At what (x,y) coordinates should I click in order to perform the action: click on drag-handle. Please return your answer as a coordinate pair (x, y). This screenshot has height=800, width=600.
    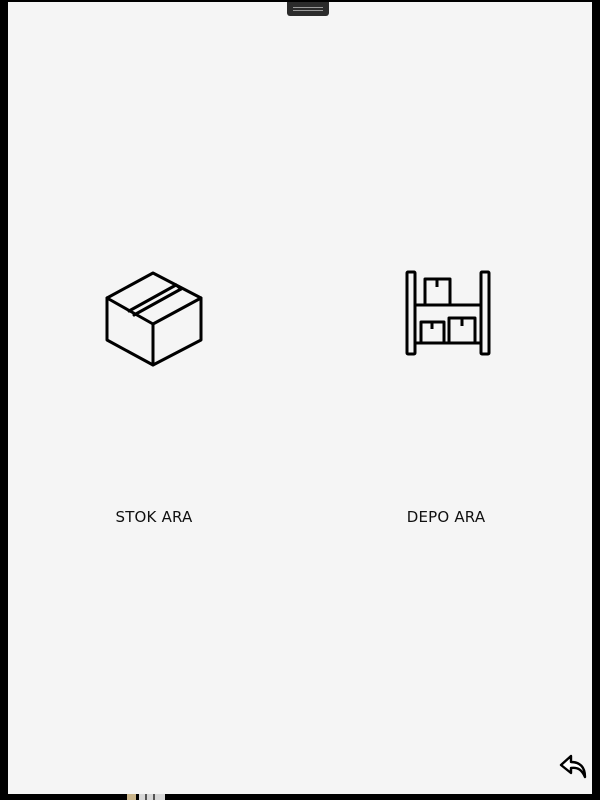
    Looking at the image, I should click on (308, 9).